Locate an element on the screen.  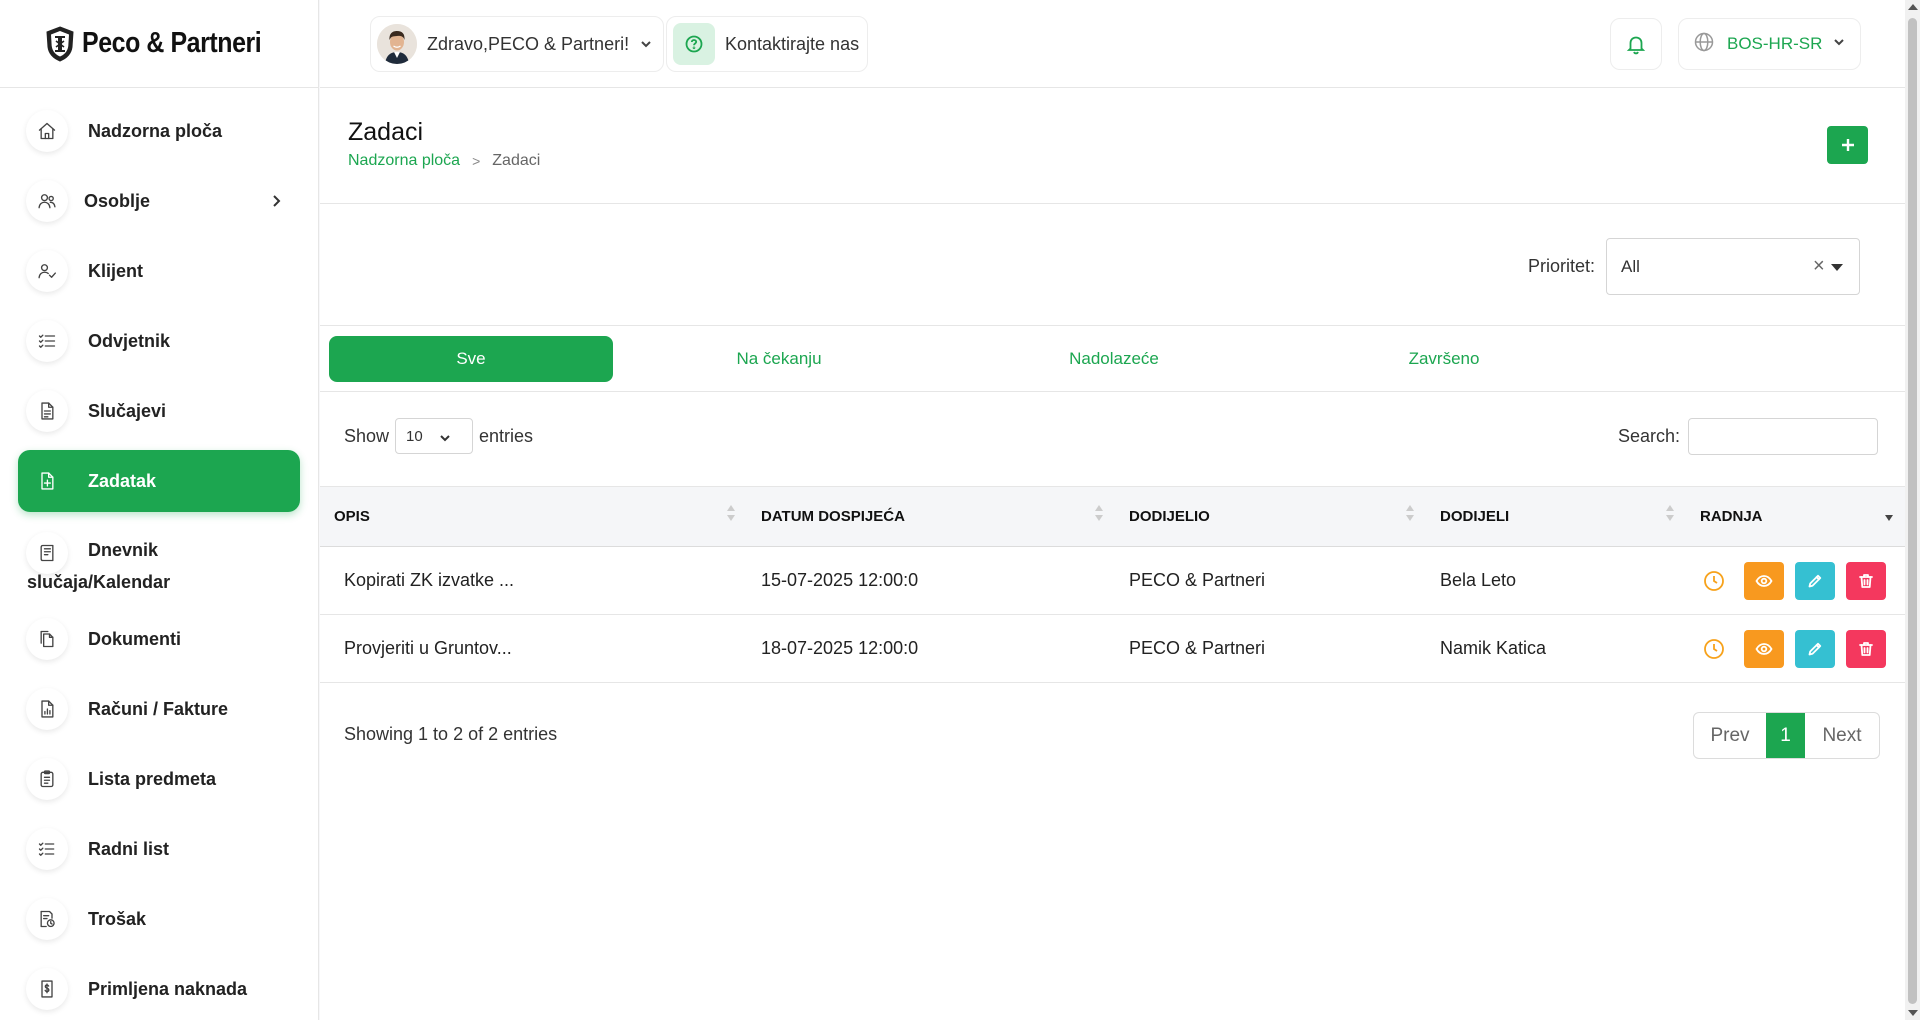
breadcrumb-home-link: Nadzorna ploča is located at coordinates (404, 161).